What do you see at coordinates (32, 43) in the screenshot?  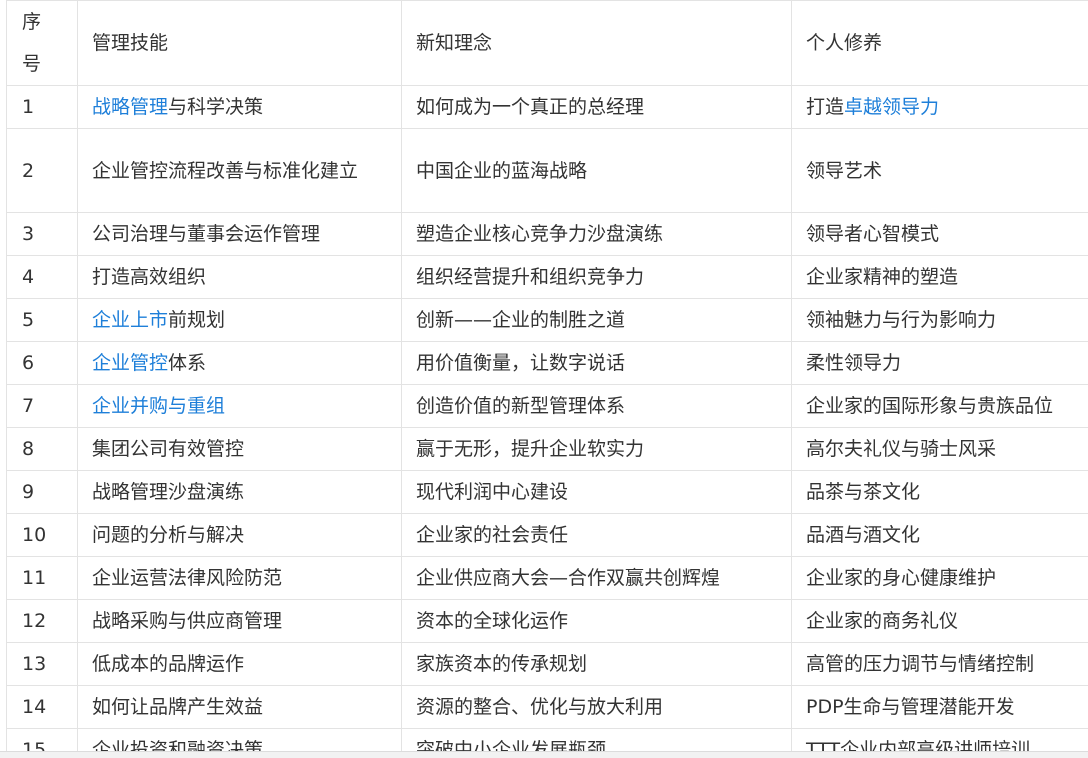 I see `header-index-label: 序号` at bounding box center [32, 43].